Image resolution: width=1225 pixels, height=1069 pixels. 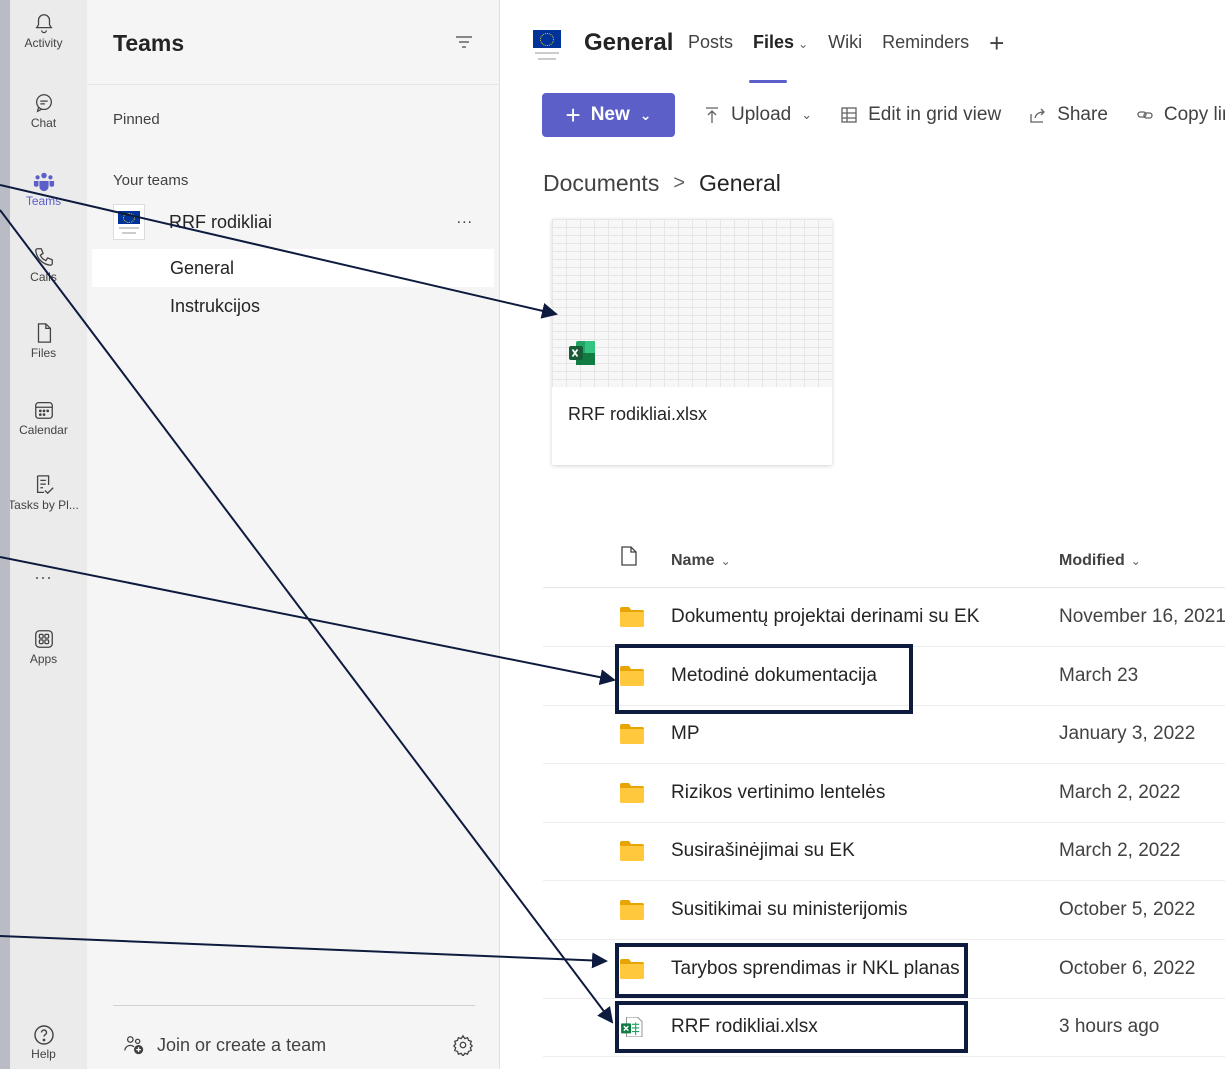 I want to click on help-icon, so click(x=43, y=1035).